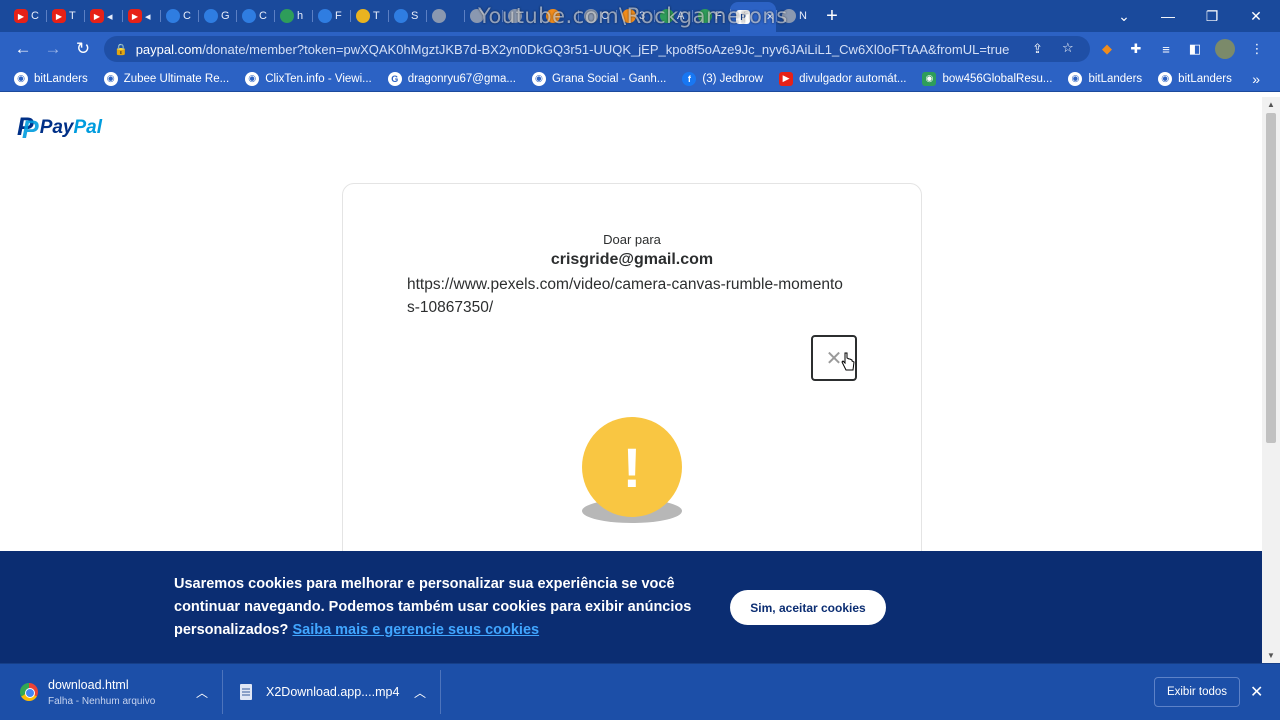 Image resolution: width=1280 pixels, height=720 pixels. I want to click on url-host: paypal.com, so click(169, 49).